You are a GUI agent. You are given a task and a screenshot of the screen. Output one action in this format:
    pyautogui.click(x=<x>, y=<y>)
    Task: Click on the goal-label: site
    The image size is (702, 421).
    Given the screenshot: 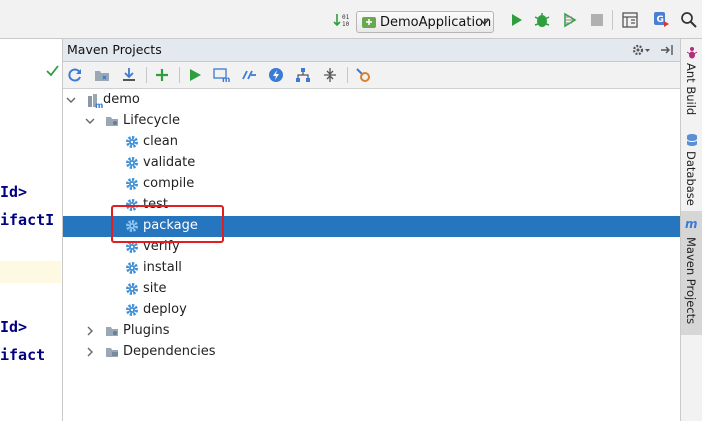 What is the action you would take?
    pyautogui.click(x=155, y=288)
    